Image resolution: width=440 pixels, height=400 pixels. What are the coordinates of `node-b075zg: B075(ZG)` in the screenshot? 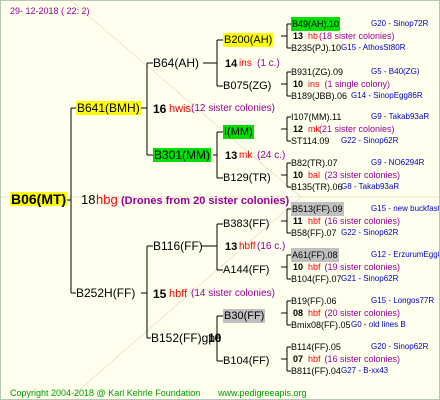 It's located at (247, 86).